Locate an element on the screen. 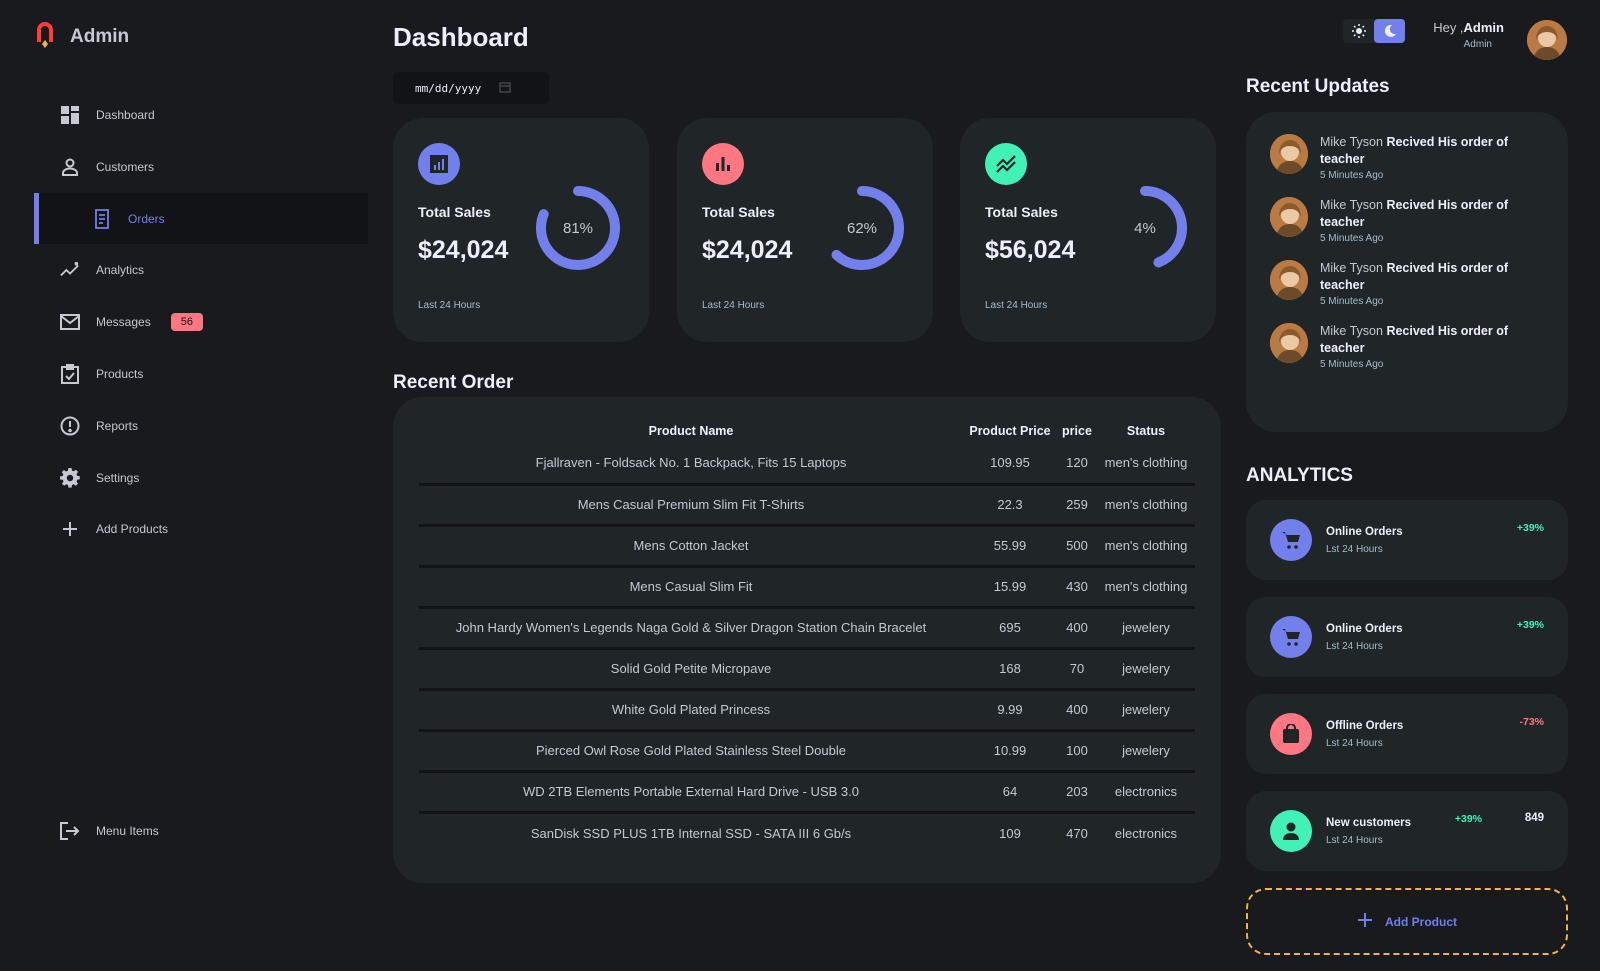 This screenshot has width=1600, height=971. brand: Admin is located at coordinates (81, 36).